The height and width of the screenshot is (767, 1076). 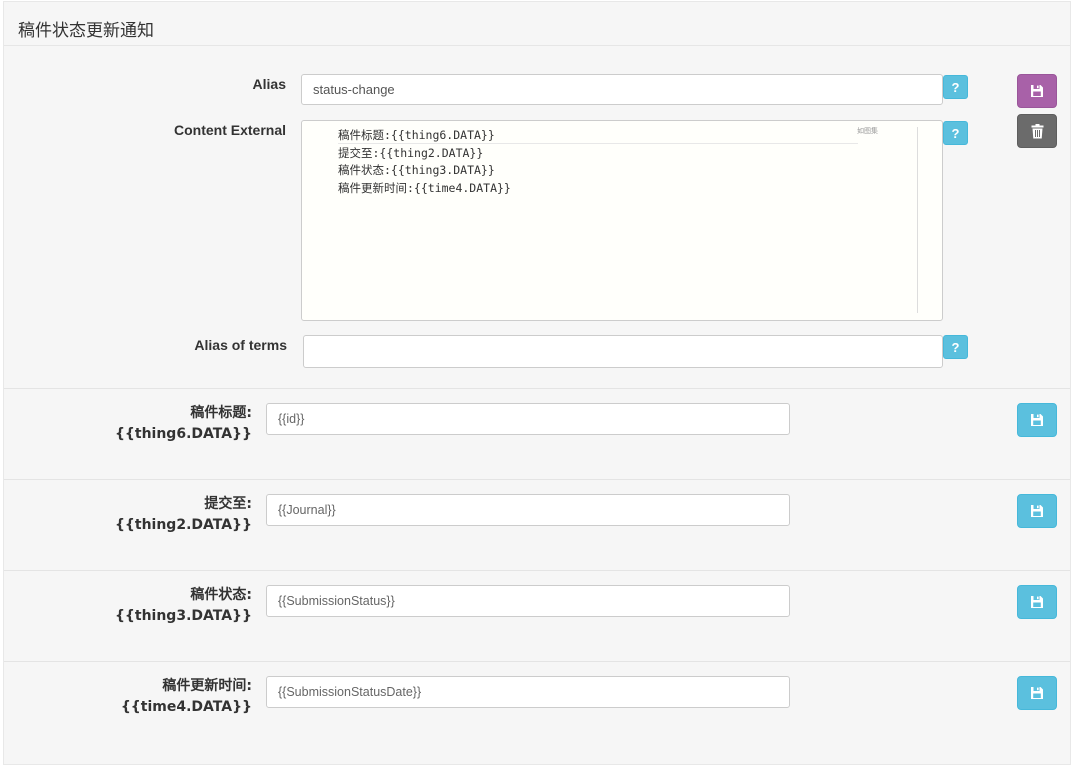 What do you see at coordinates (183, 515) in the screenshot?
I see `field-label-thing2: 提交至: {{thing2.DATA}}` at bounding box center [183, 515].